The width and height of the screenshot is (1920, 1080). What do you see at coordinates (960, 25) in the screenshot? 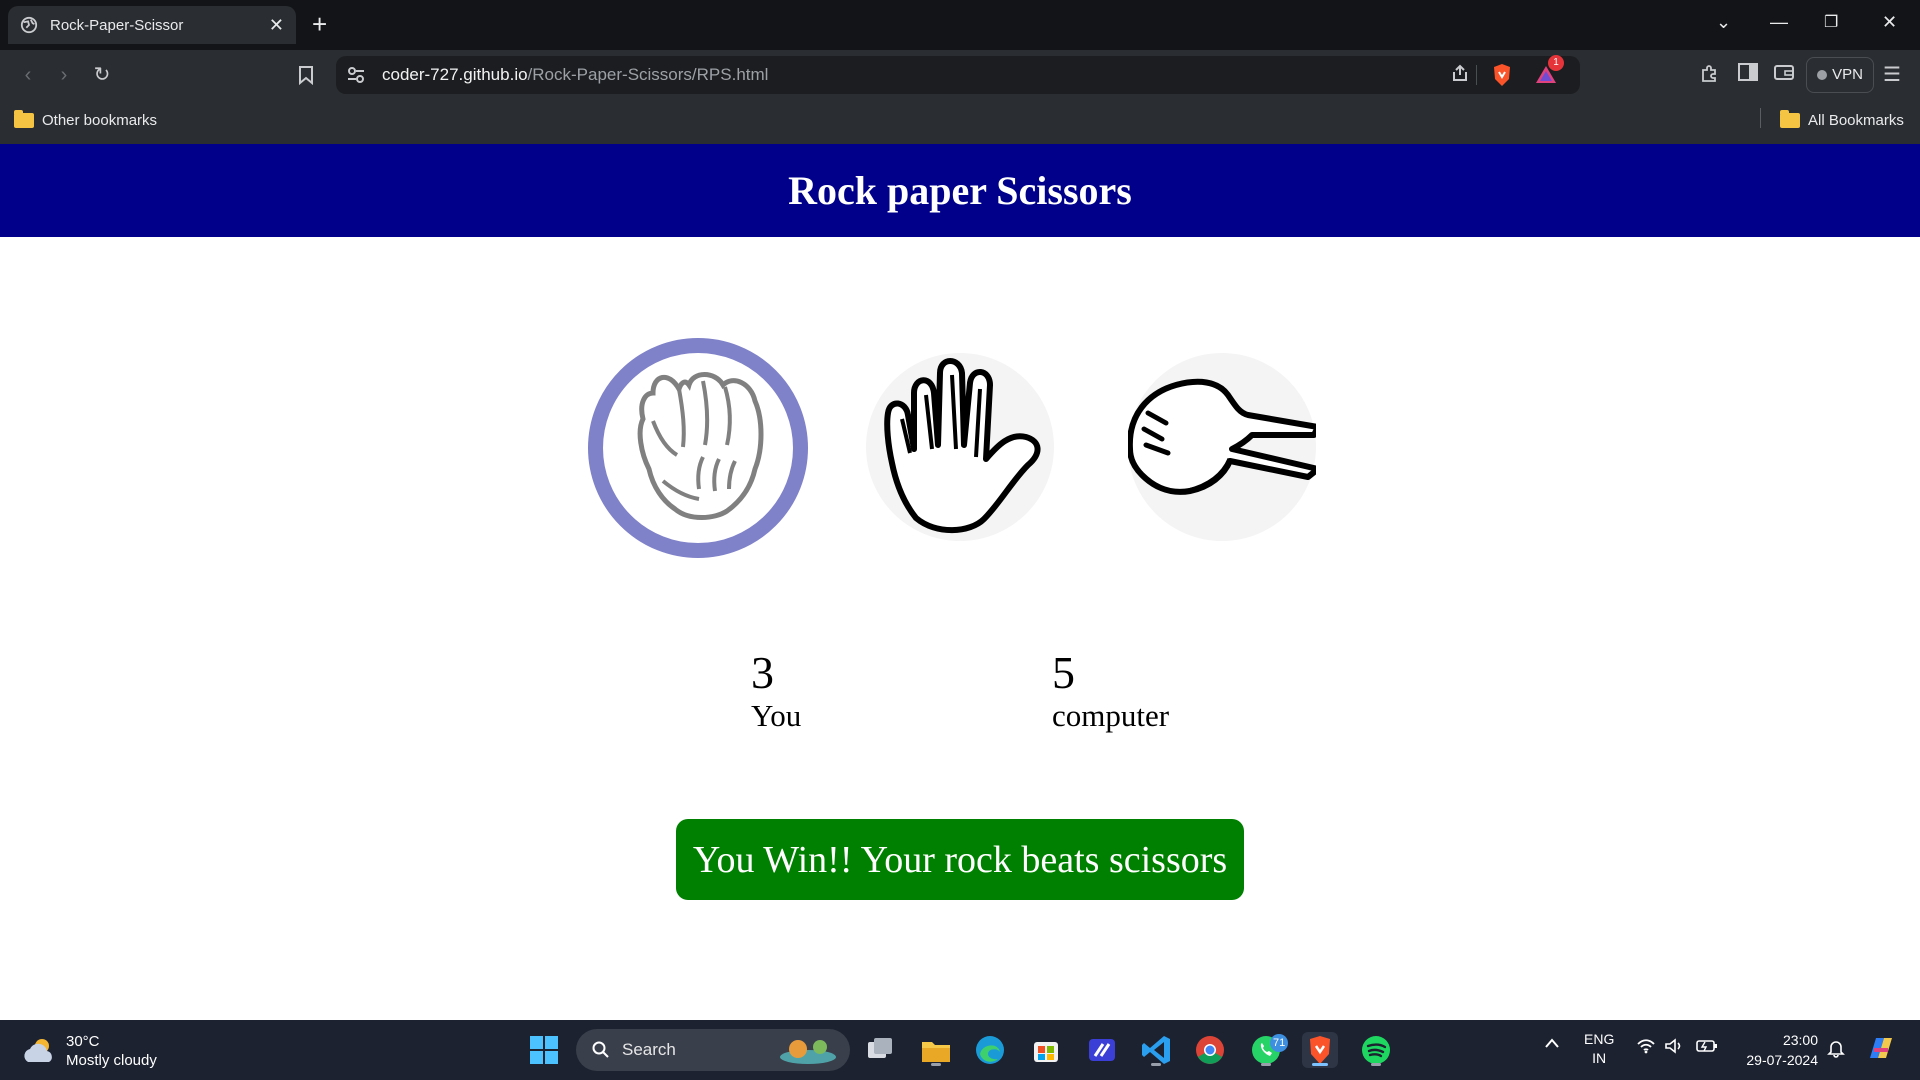
I see `browser-tab-strip: Rock-Paper-Scissor ✕ + ⌄ — ❐ ✕` at bounding box center [960, 25].